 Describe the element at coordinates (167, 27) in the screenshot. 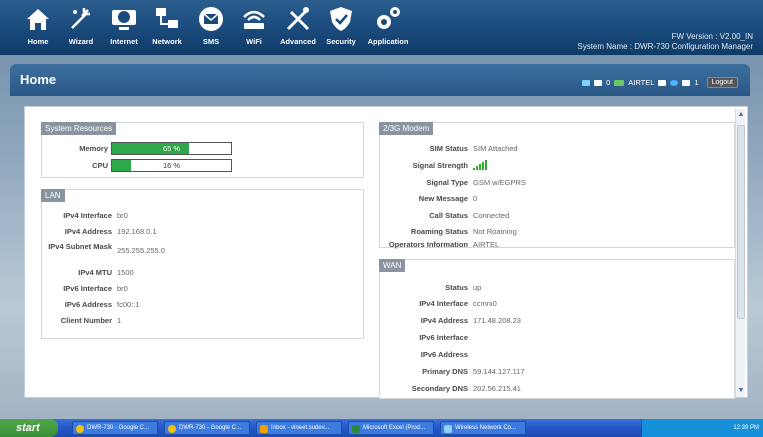

I see `nav-network: Network` at that location.